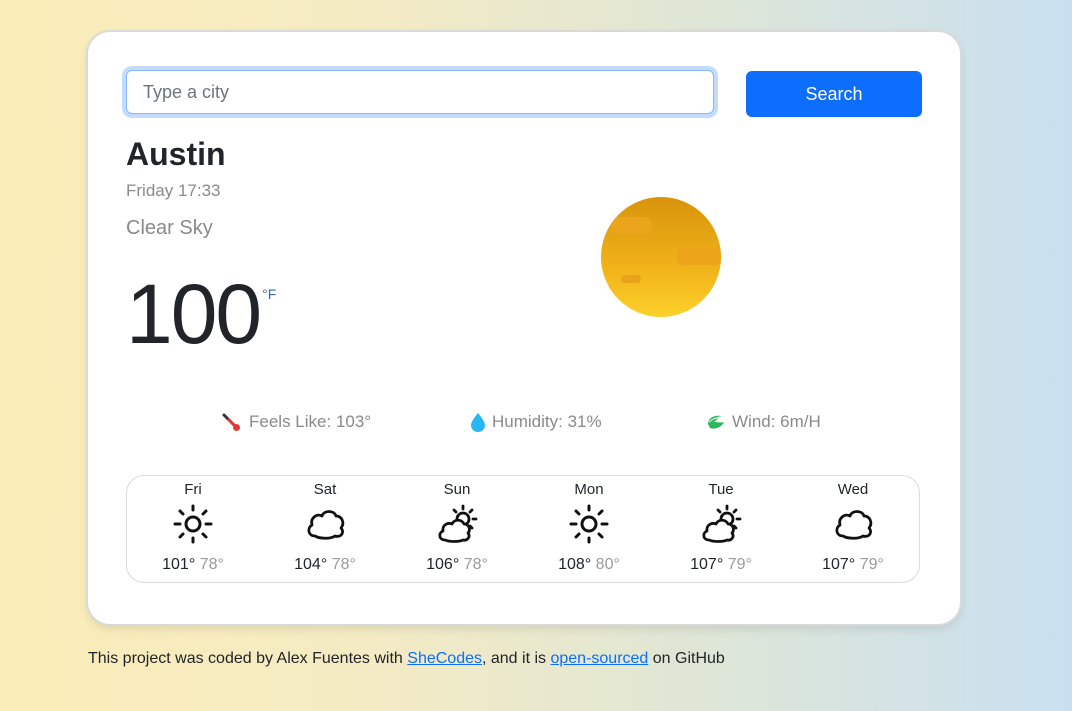  What do you see at coordinates (457, 489) in the screenshot?
I see `forecast-day-name: Sun` at bounding box center [457, 489].